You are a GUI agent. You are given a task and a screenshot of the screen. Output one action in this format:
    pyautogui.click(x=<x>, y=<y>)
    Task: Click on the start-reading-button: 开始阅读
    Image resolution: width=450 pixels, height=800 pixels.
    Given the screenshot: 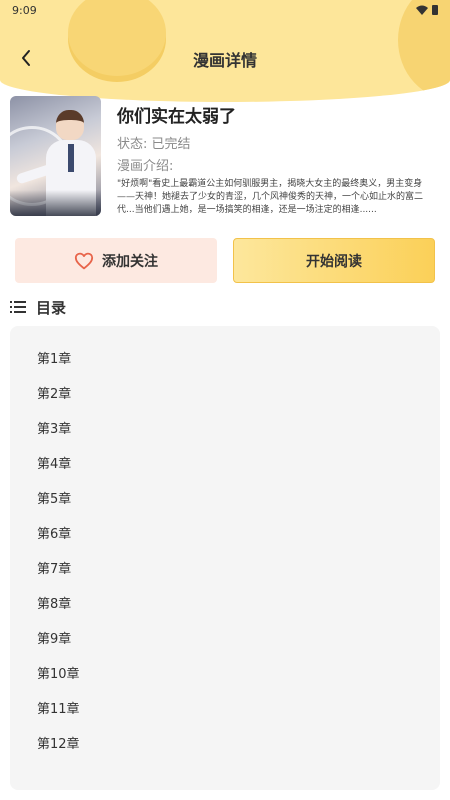 What is the action you would take?
    pyautogui.click(x=334, y=260)
    